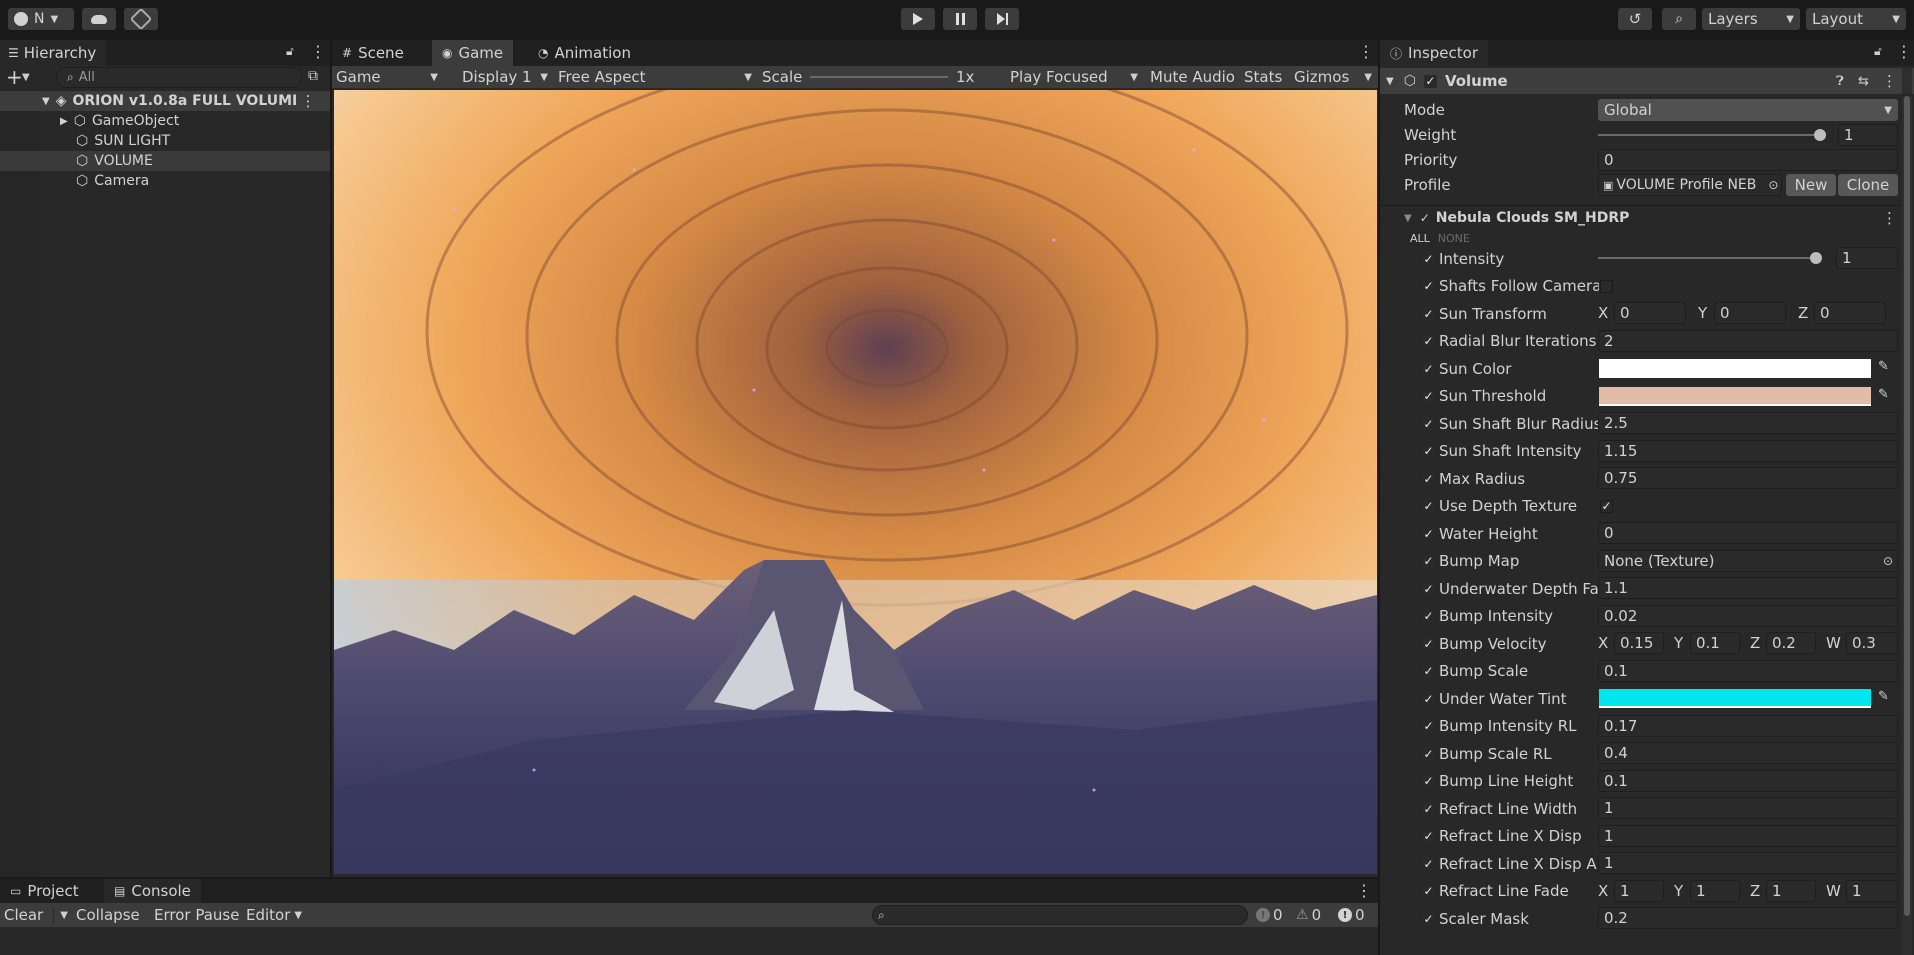 The height and width of the screenshot is (955, 1914). What do you see at coordinates (1709, 135) in the screenshot?
I see `weight-slider` at bounding box center [1709, 135].